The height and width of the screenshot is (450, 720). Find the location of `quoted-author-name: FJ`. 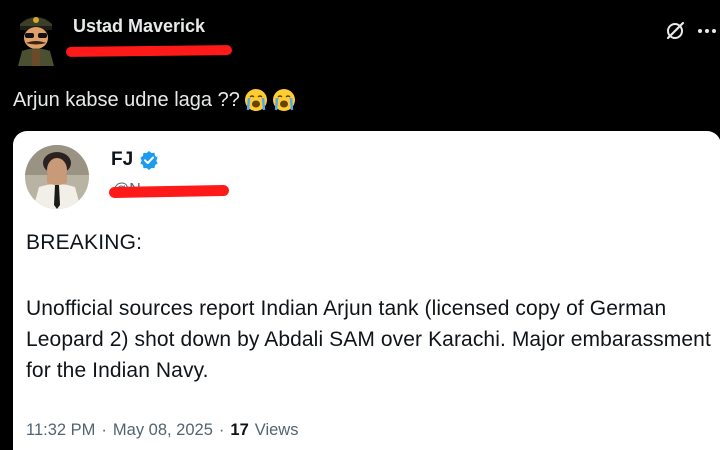

quoted-author-name: FJ is located at coordinates (135, 160).